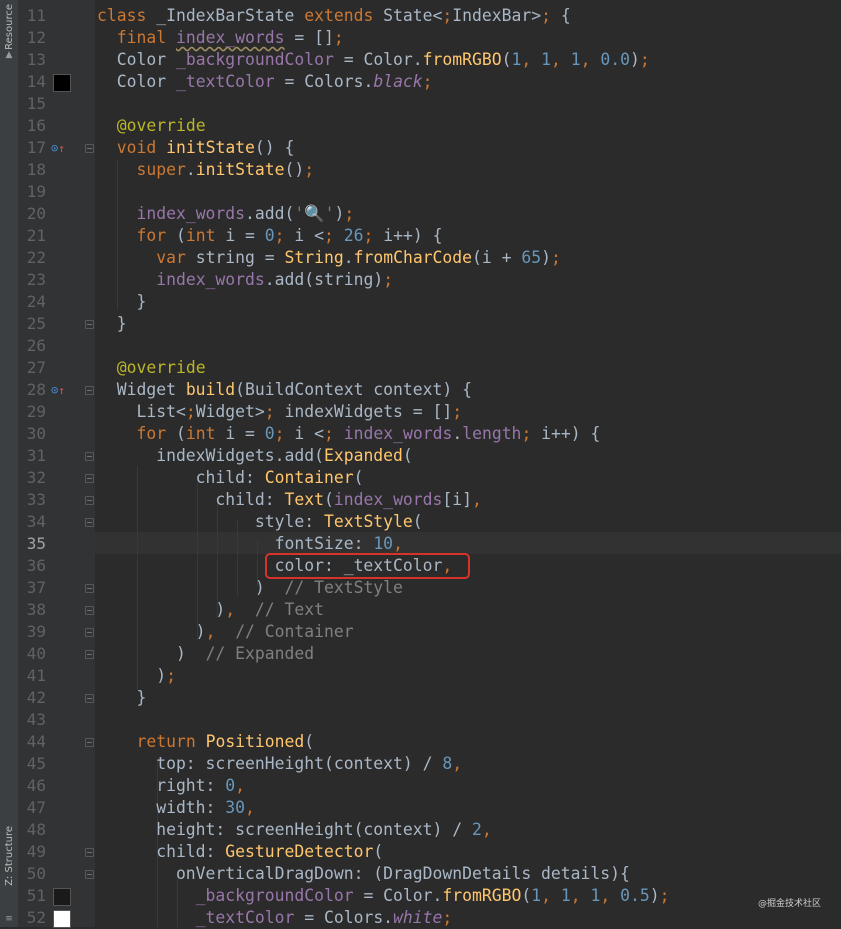 The height and width of the screenshot is (929, 841). What do you see at coordinates (420, 82) in the screenshot?
I see `code-line: 14 Color _textColor = Colors.black;` at bounding box center [420, 82].